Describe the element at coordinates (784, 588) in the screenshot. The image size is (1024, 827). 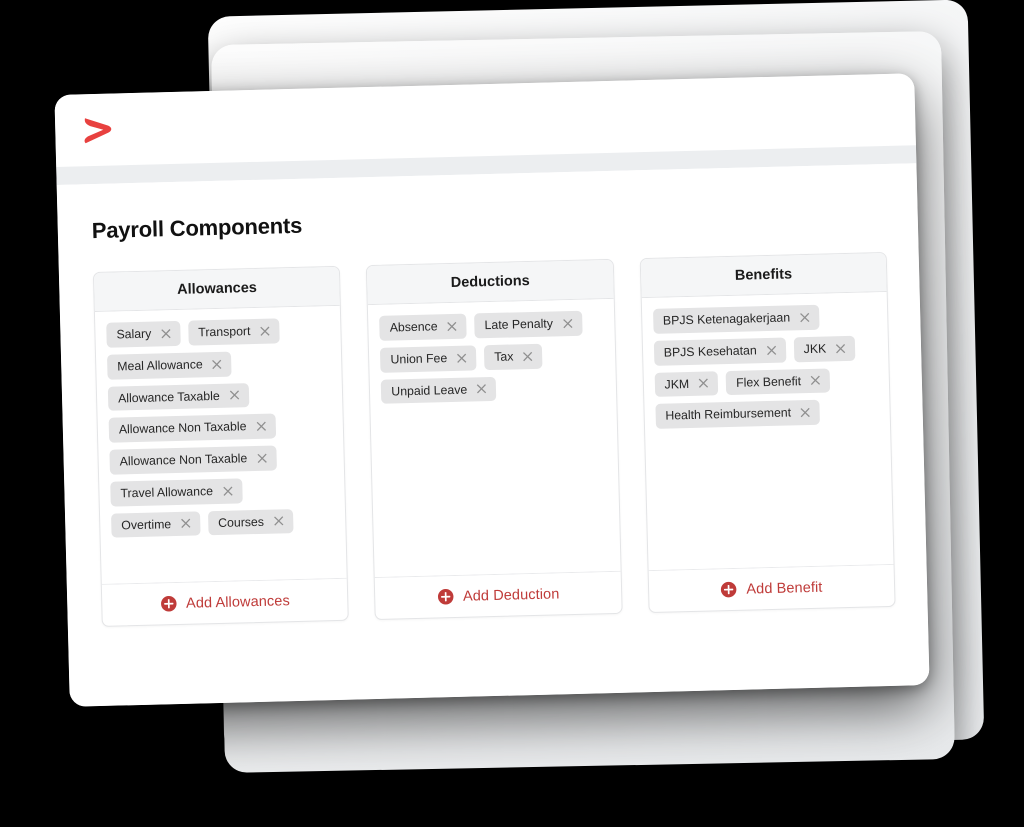
I see `add-button-label: Add Benefit` at that location.